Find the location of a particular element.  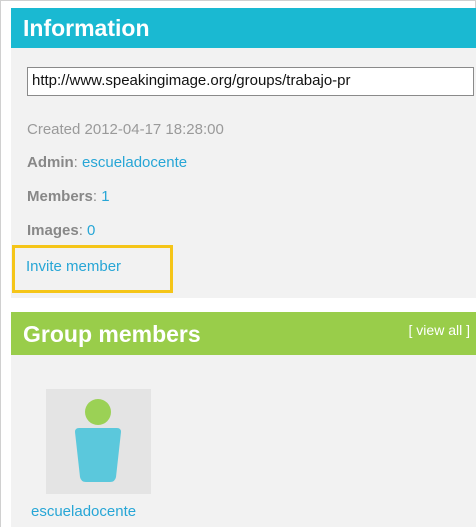

view-all-link: [ view all ] is located at coordinates (439, 330).